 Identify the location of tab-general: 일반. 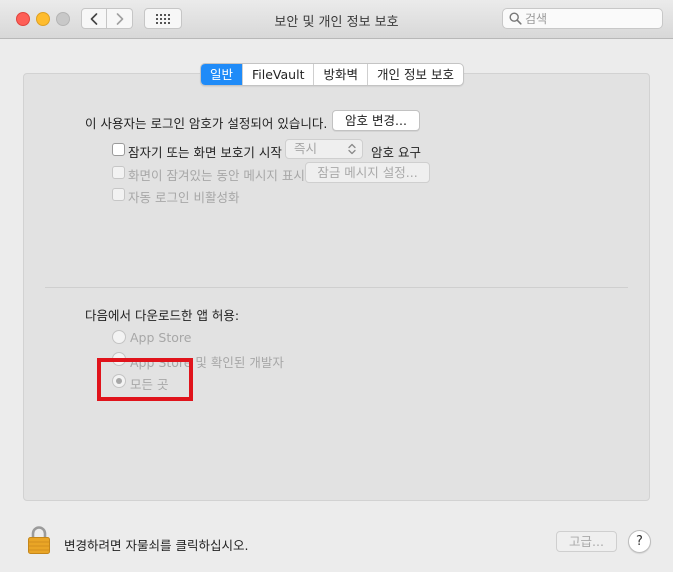
(222, 74).